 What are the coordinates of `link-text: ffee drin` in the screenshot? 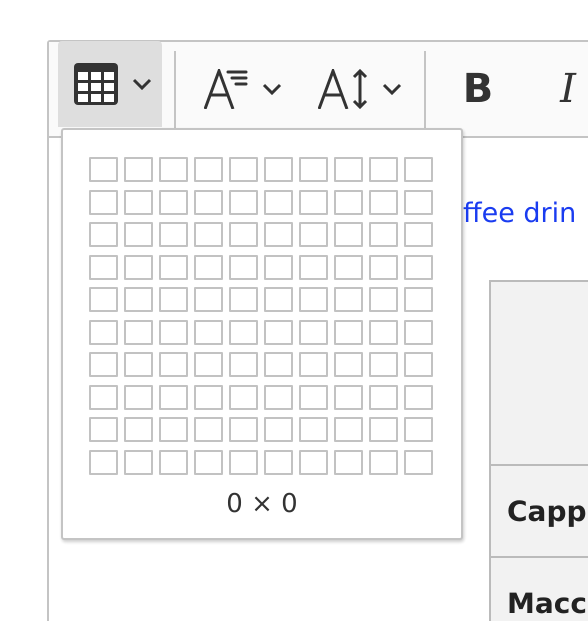 It's located at (525, 214).